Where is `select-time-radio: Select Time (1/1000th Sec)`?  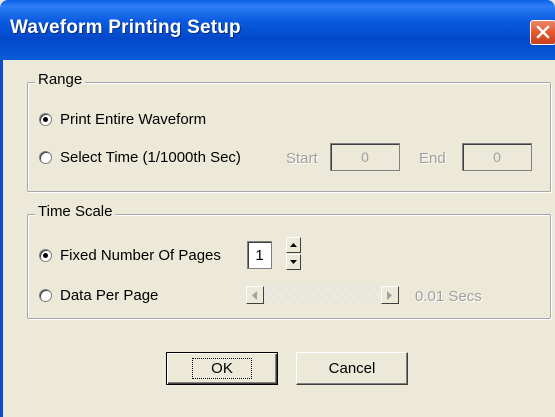 select-time-radio: Select Time (1/1000th Sec) is located at coordinates (140, 157).